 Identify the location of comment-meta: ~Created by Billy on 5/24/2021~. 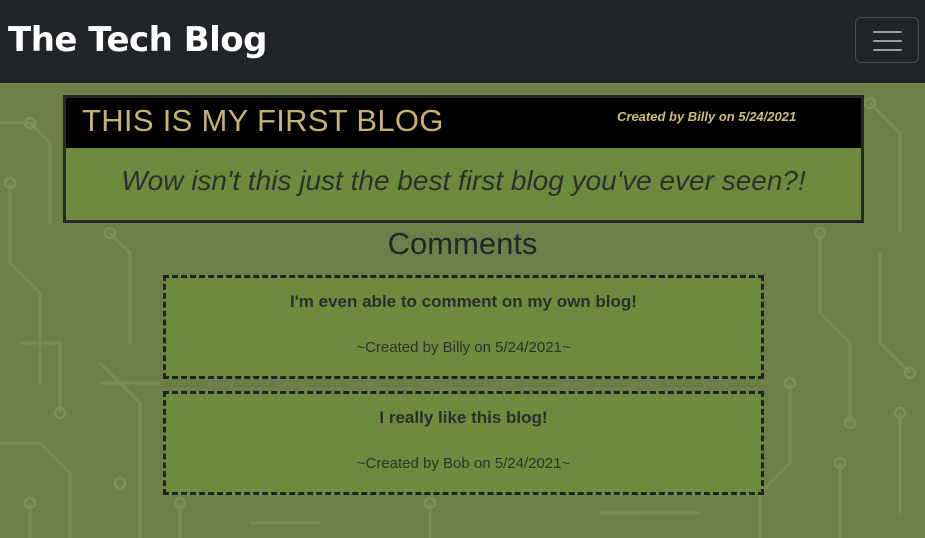
(463, 347).